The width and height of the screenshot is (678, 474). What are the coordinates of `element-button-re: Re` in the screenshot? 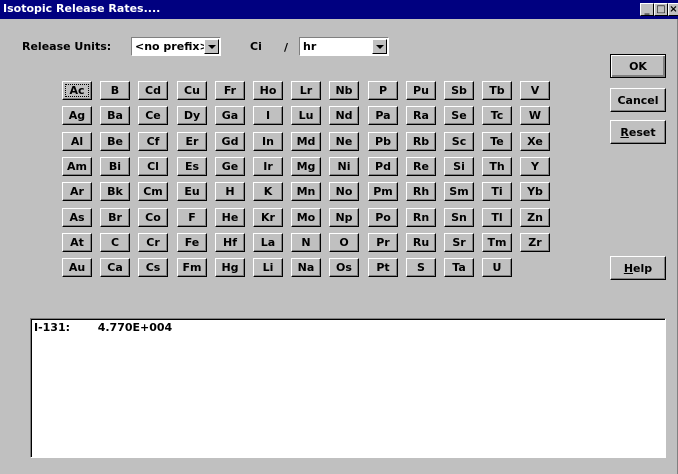 It's located at (421, 166).